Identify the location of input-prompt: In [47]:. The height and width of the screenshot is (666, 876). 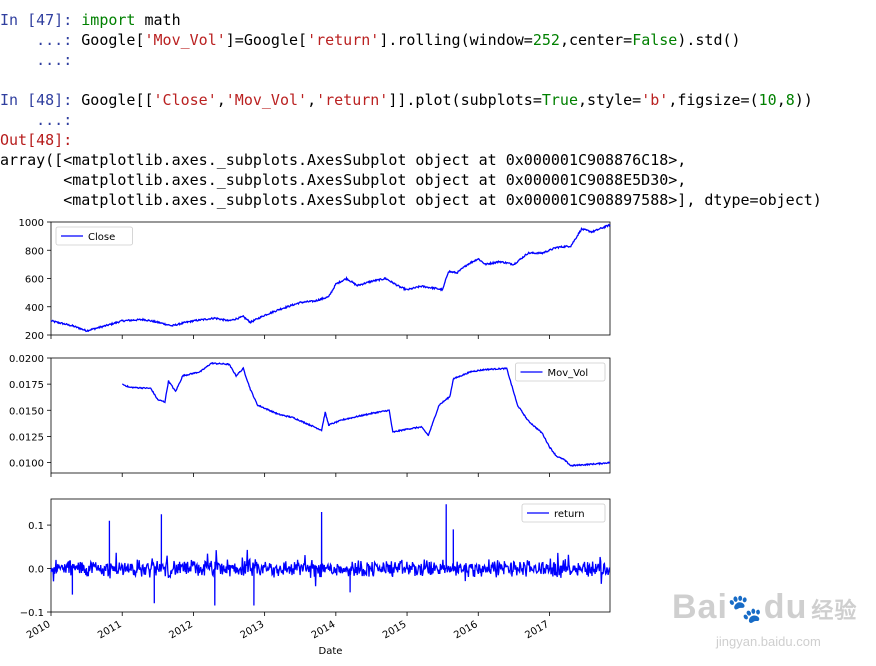
(41, 20).